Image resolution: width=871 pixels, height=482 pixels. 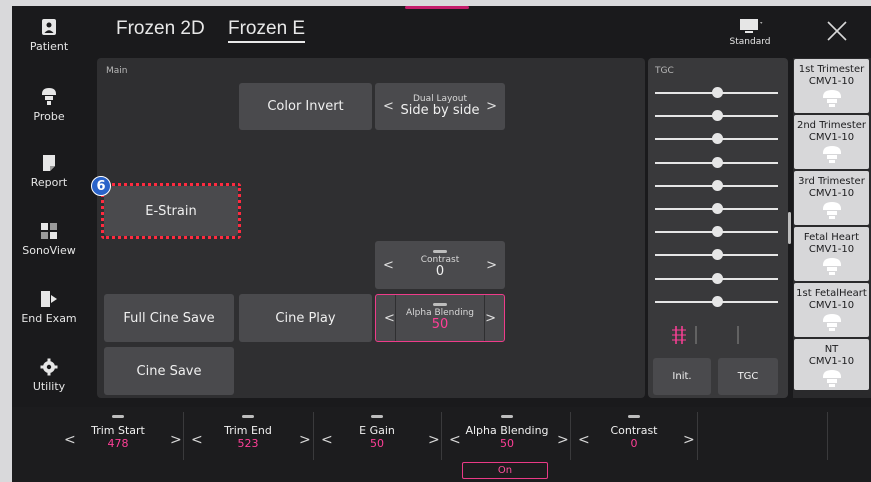 What do you see at coordinates (171, 211) in the screenshot?
I see `callout-highlight` at bounding box center [171, 211].